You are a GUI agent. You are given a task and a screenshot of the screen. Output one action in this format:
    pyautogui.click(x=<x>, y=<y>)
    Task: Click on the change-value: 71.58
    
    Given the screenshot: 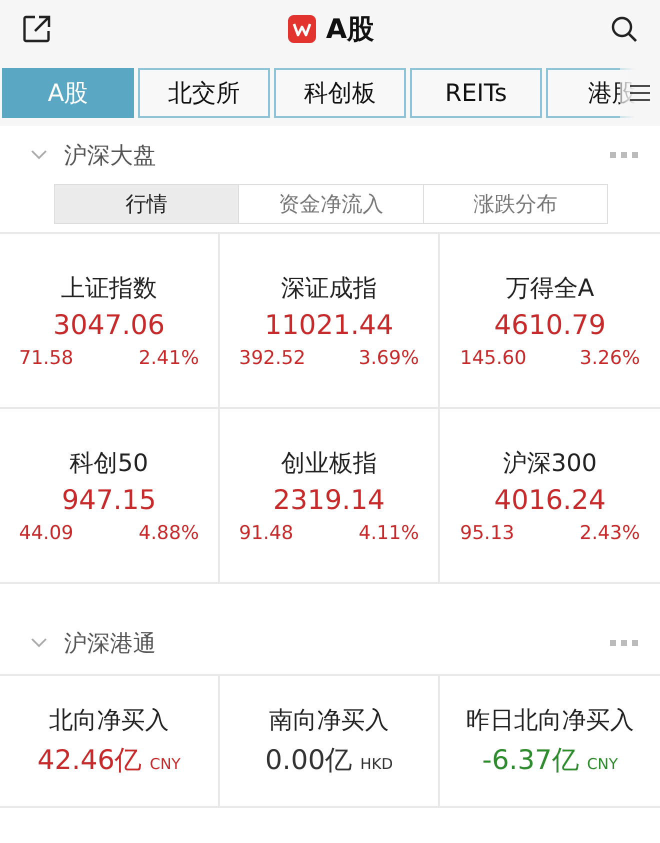 What is the action you would take?
    pyautogui.click(x=46, y=358)
    